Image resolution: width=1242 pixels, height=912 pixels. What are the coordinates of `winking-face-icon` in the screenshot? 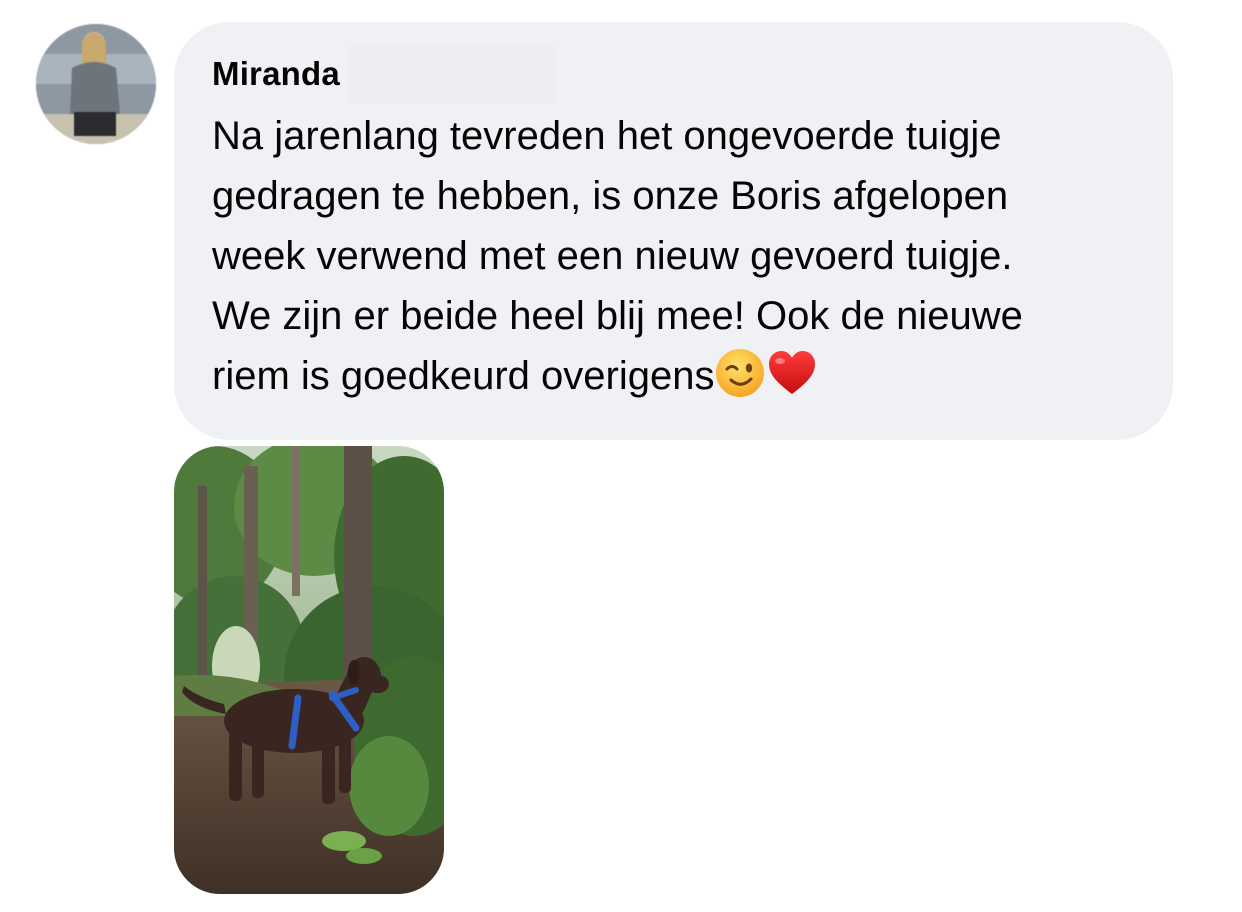 It's located at (740, 373).